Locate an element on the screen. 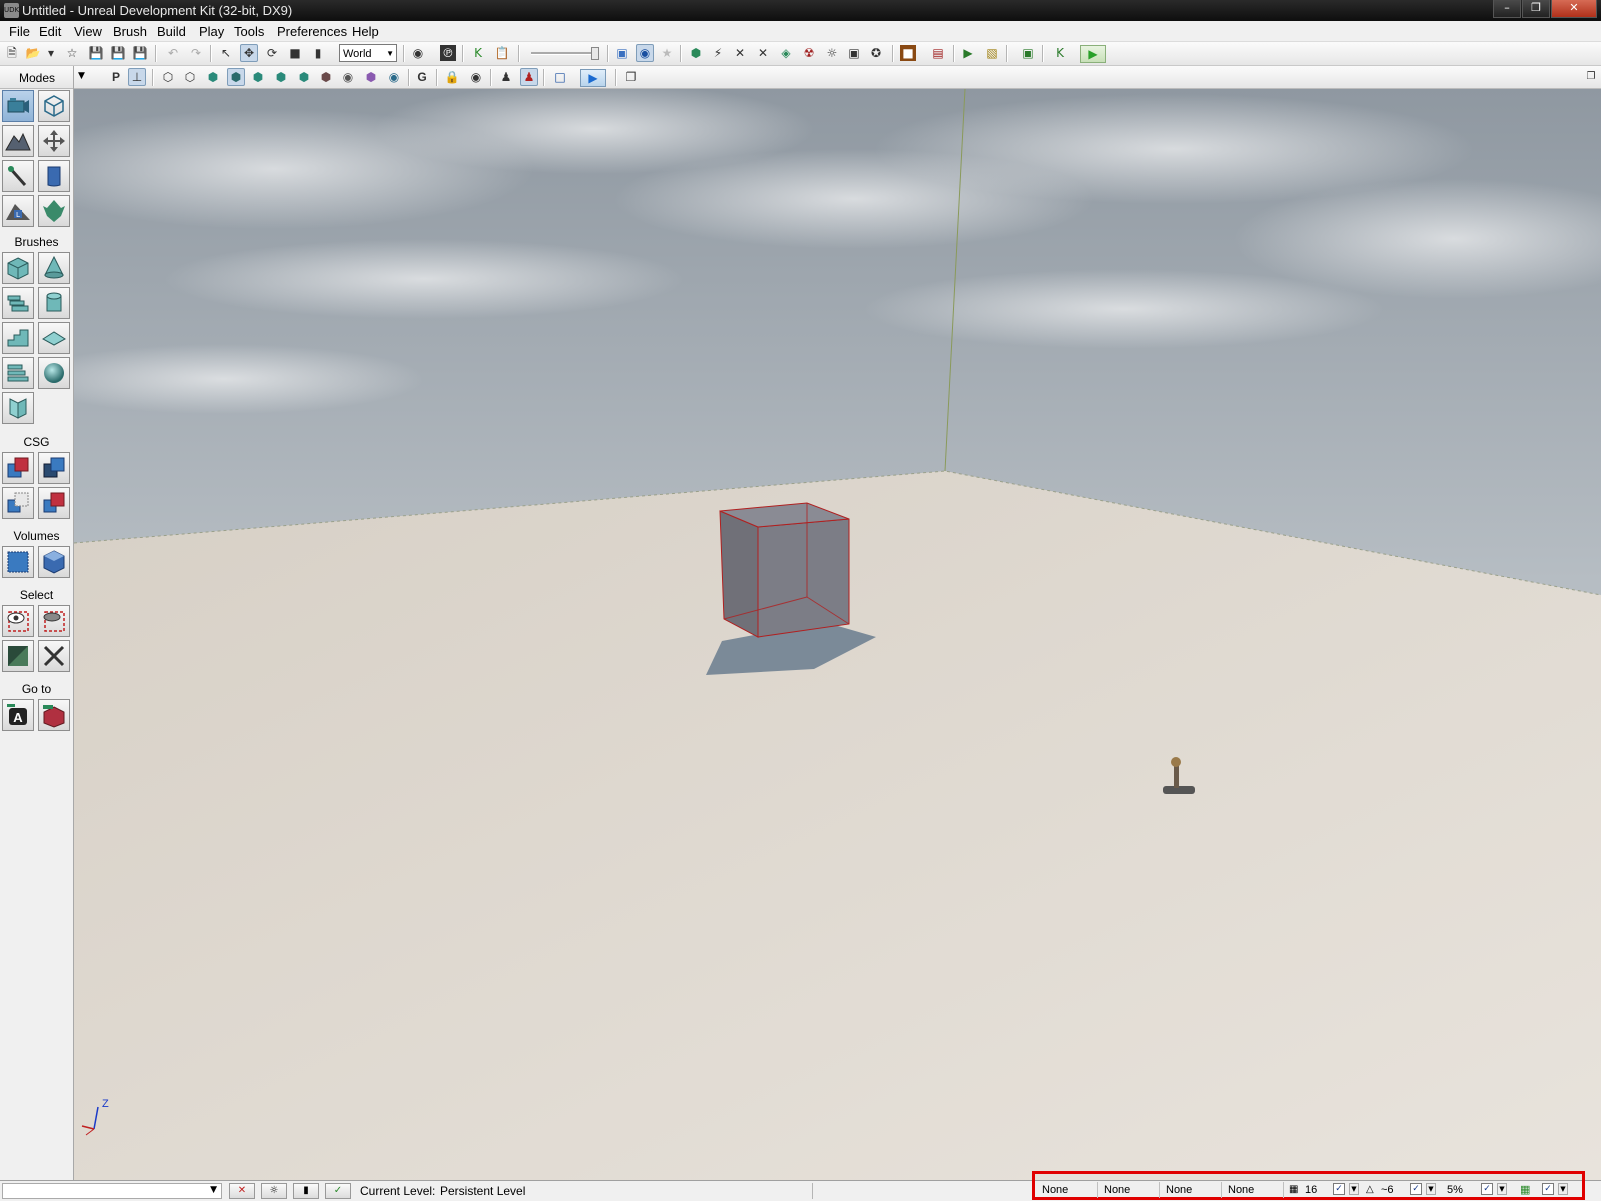  scale-snap-dropdown: ▼ is located at coordinates (1502, 1189).